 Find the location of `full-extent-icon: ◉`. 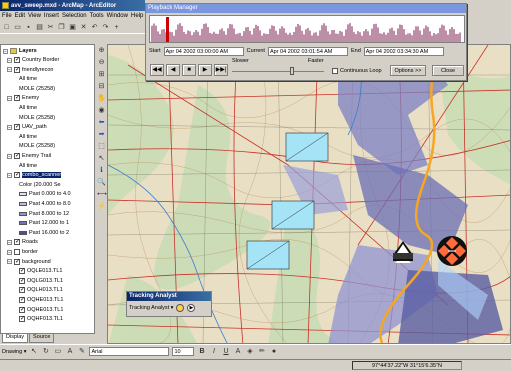

full-extent-icon: ◉ is located at coordinates (101, 110).